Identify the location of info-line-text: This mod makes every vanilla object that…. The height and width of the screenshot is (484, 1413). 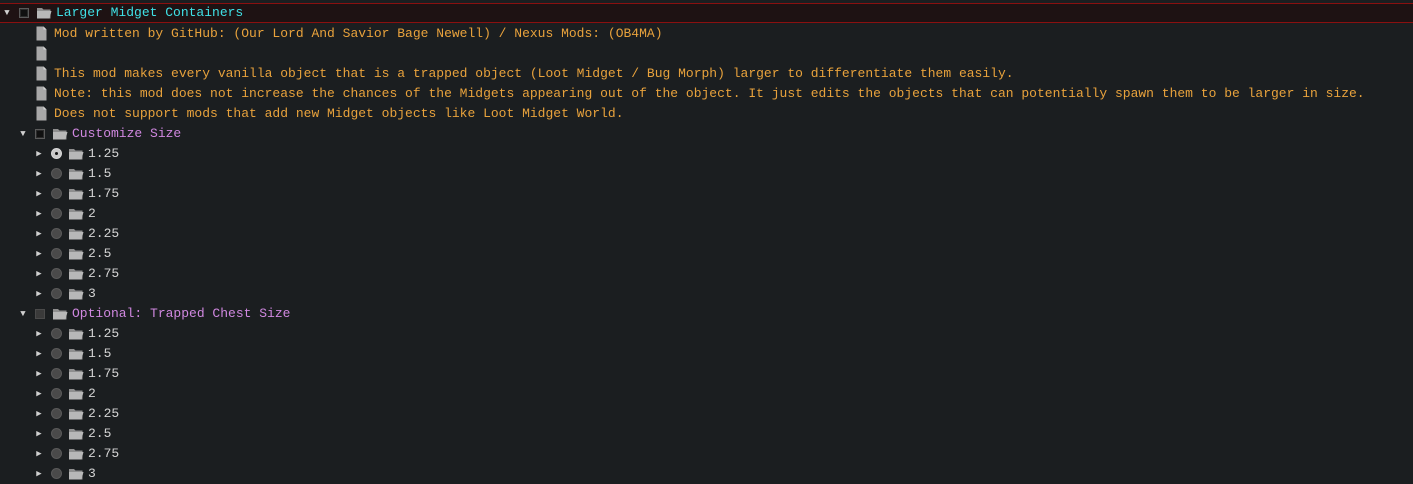
(534, 73).